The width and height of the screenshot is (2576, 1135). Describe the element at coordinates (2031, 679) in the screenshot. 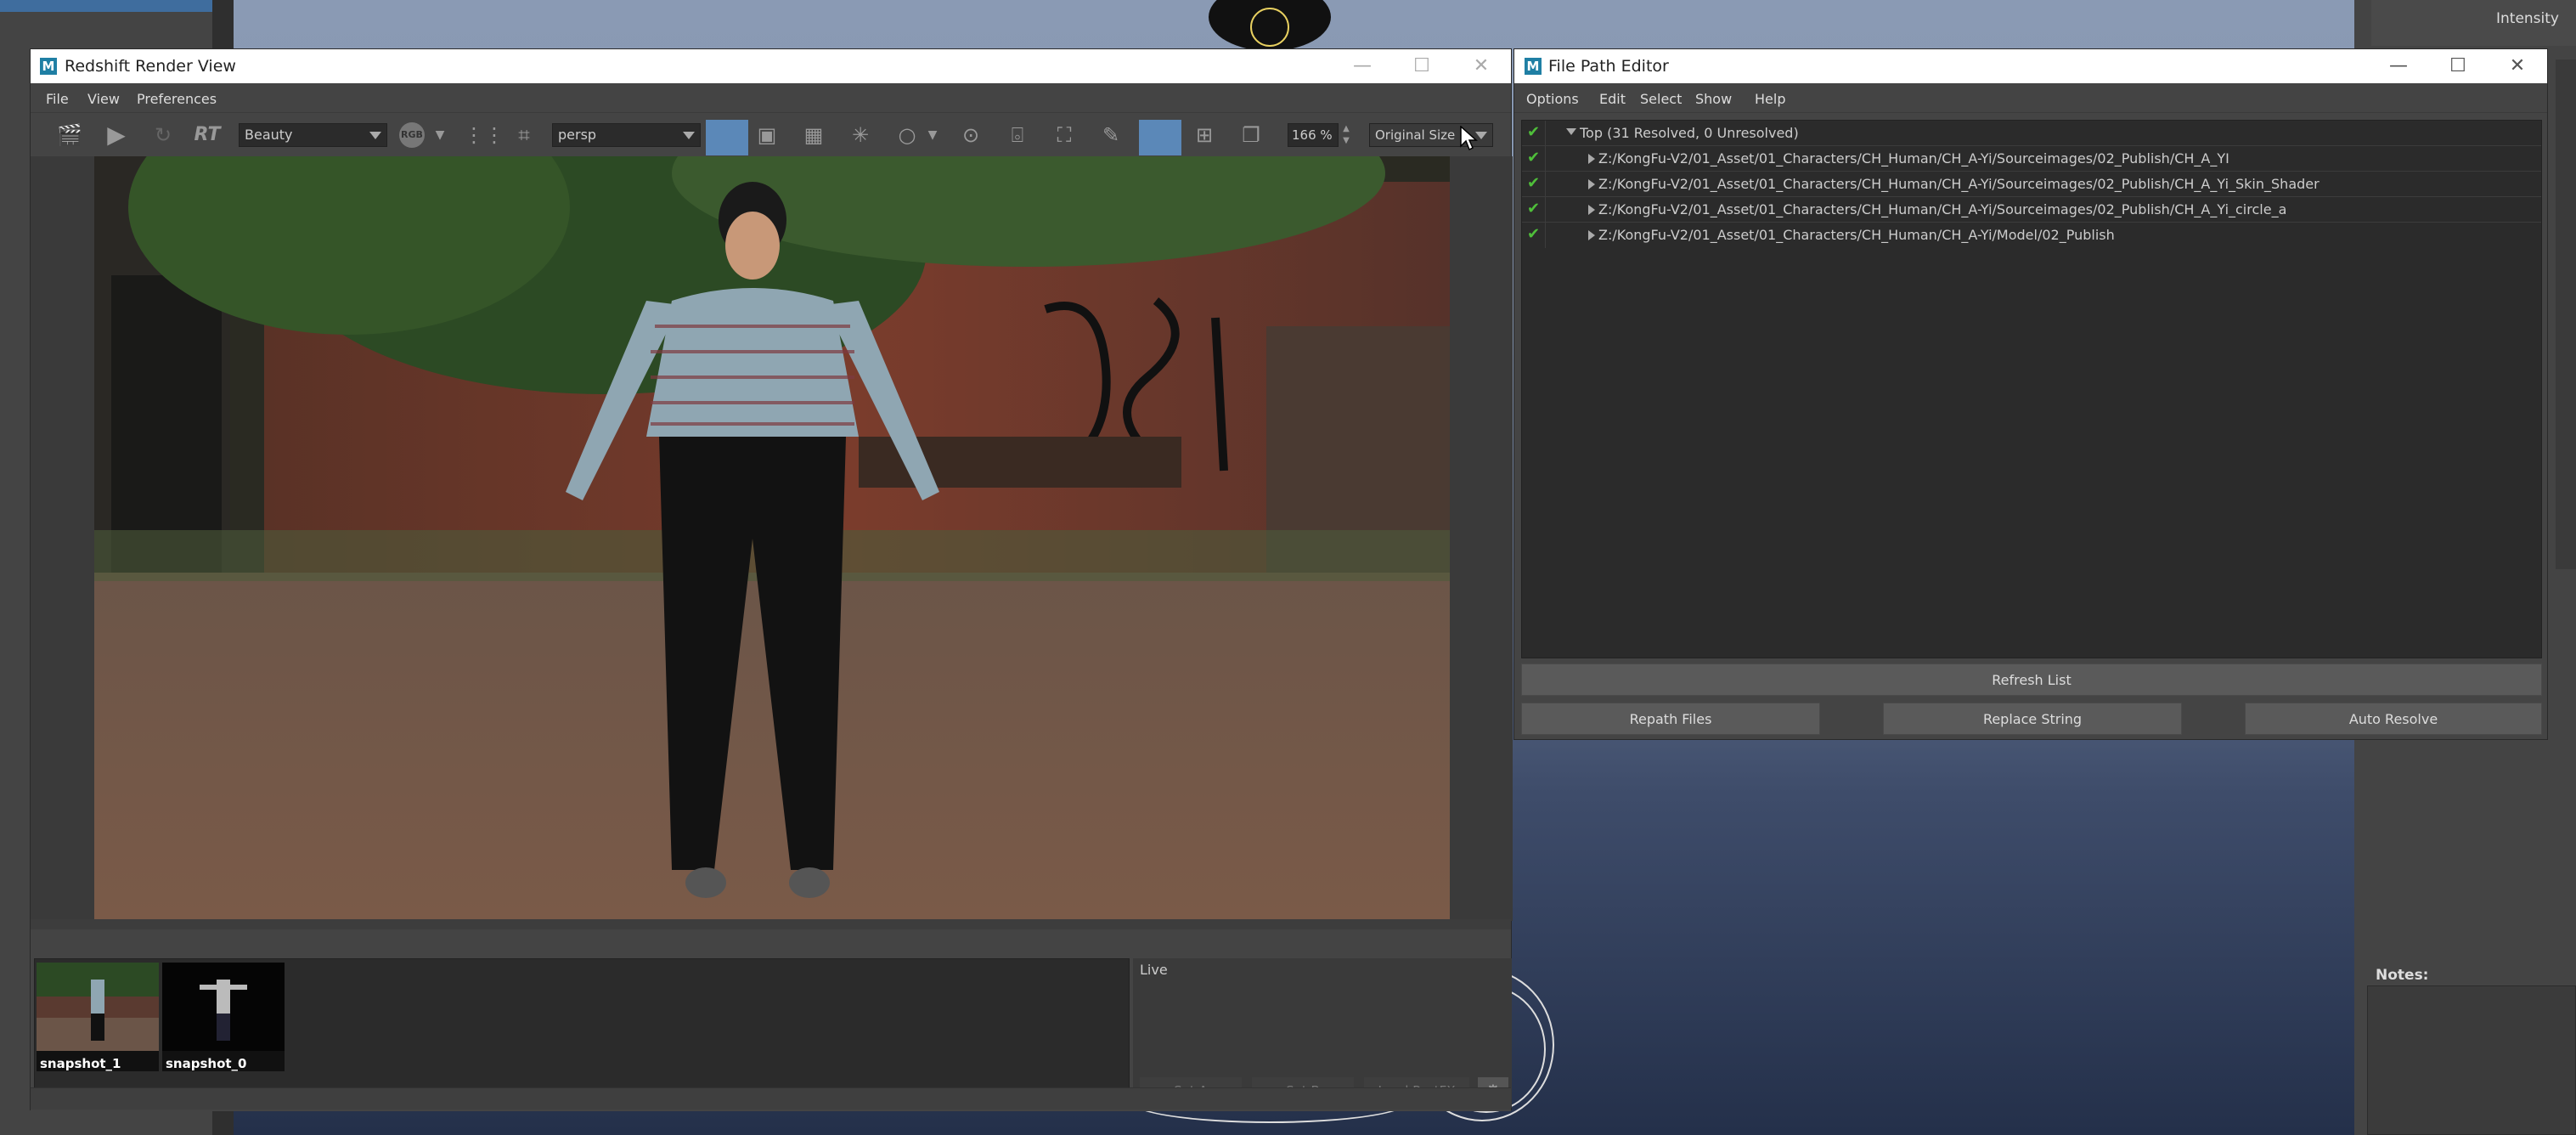

I see `refresh-list-button: Refresh List` at that location.